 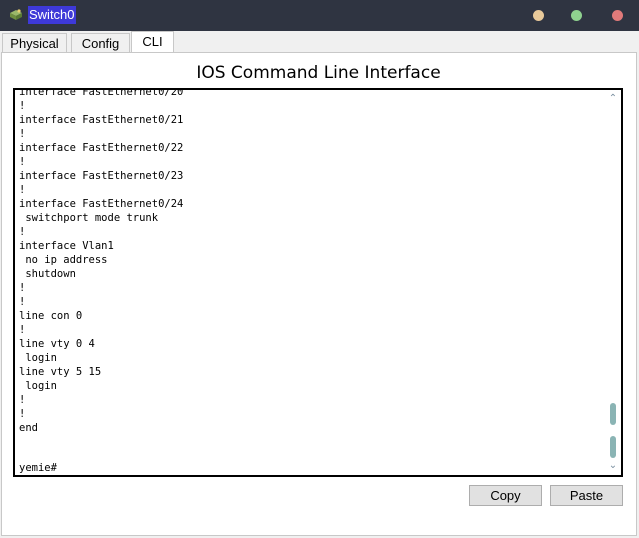 What do you see at coordinates (586, 495) in the screenshot?
I see `paste-button: Paste` at bounding box center [586, 495].